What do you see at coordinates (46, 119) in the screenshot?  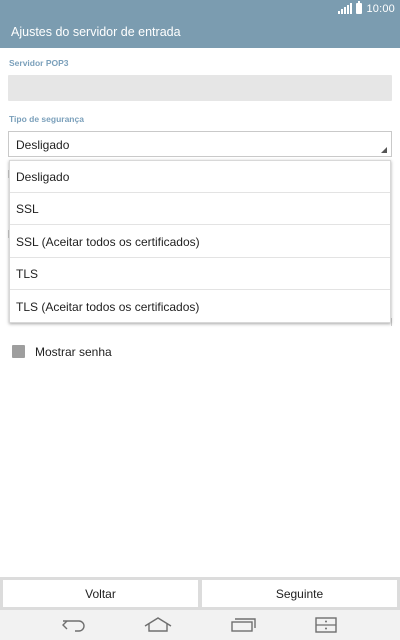 I see `security-type-label: Tipo de segurança` at bounding box center [46, 119].